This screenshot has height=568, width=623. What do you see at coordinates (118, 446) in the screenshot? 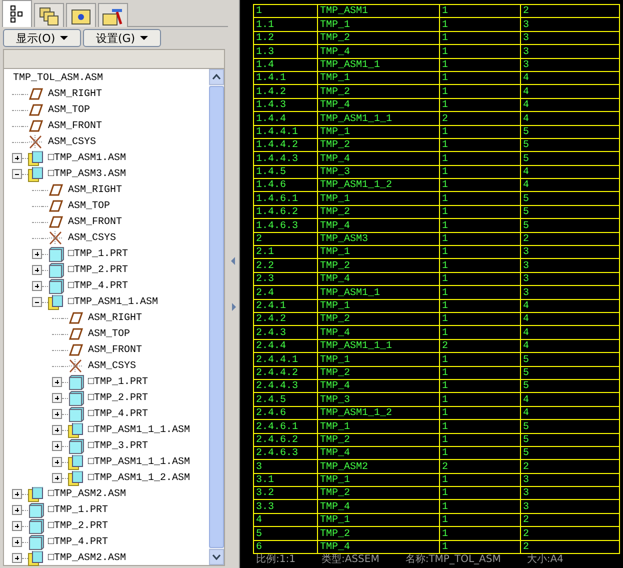
I see `tree-item-label: □TMP_3.PRT` at bounding box center [118, 446].